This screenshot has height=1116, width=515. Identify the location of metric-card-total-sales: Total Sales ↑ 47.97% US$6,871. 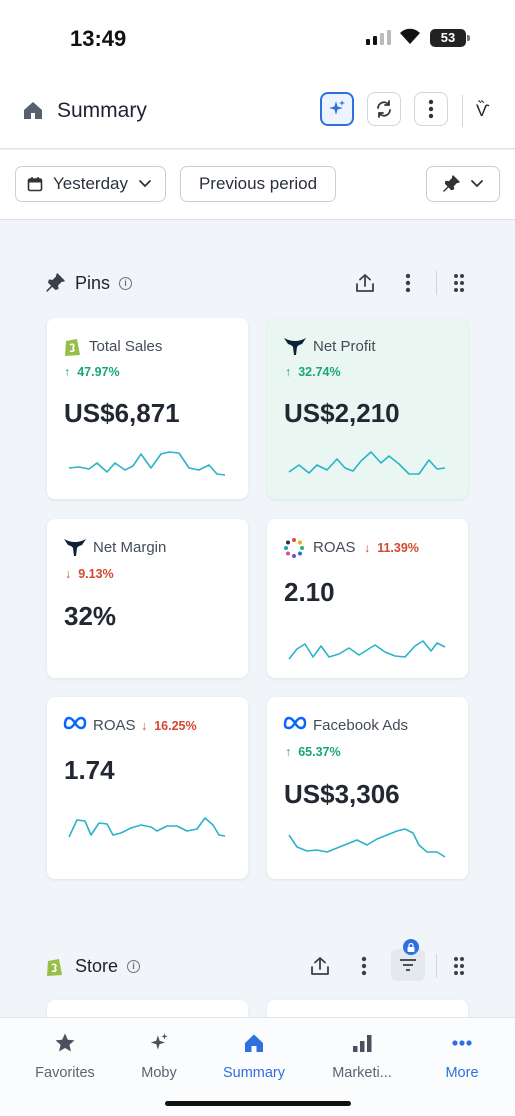
(147, 408).